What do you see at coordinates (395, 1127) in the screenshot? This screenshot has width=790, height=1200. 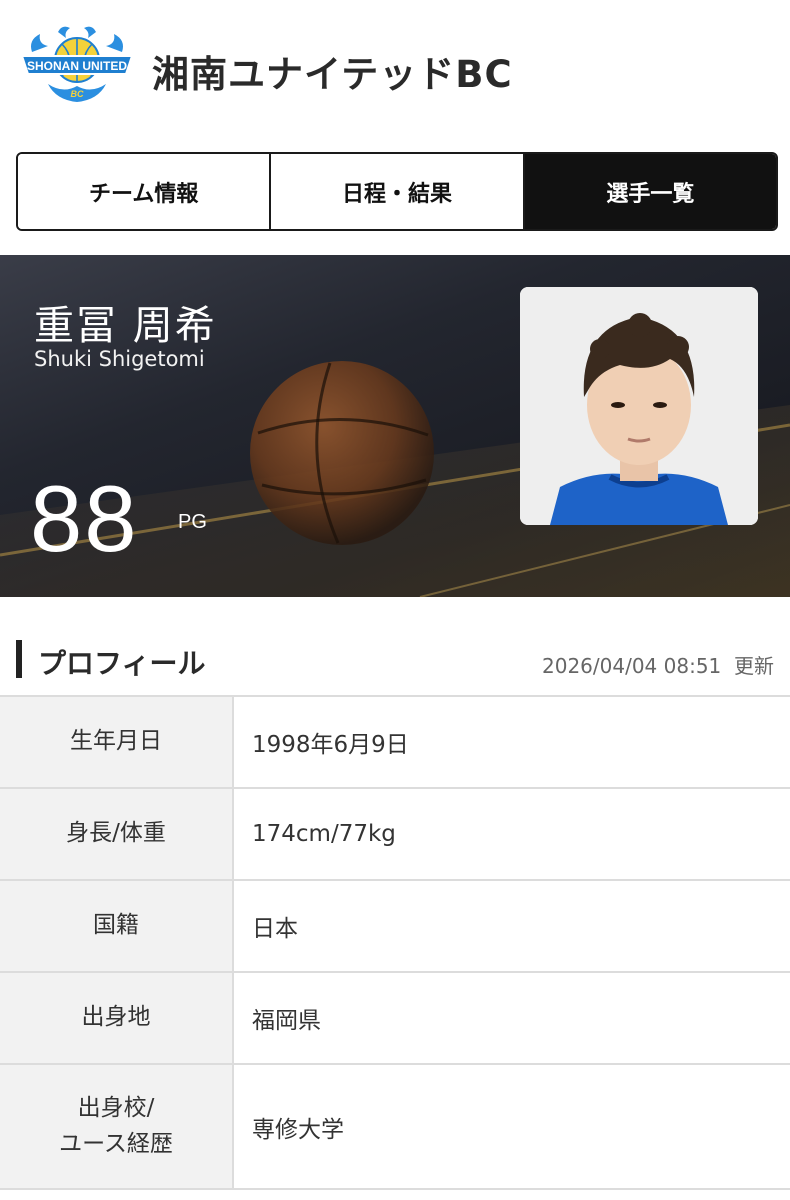 I see `table-row: 出身校/ ユース経歴 専修大学` at bounding box center [395, 1127].